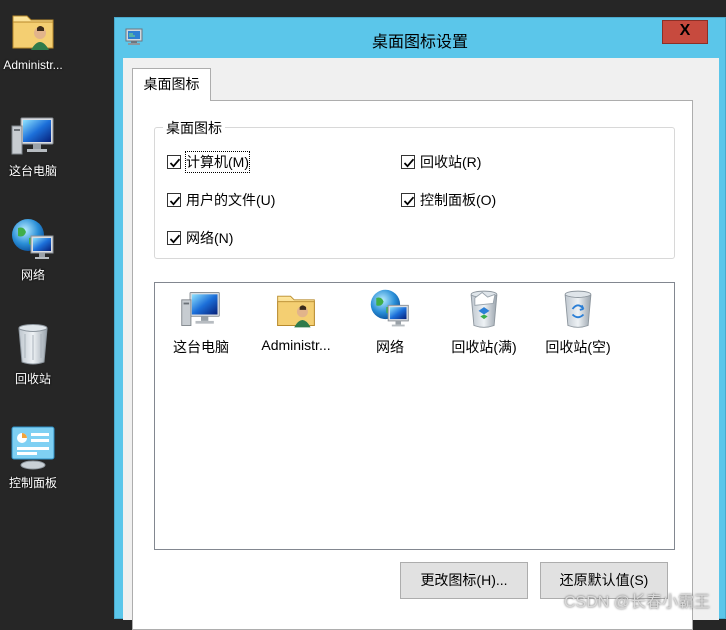 The width and height of the screenshot is (726, 630). I want to click on list-item-label: 网络, so click(390, 347).